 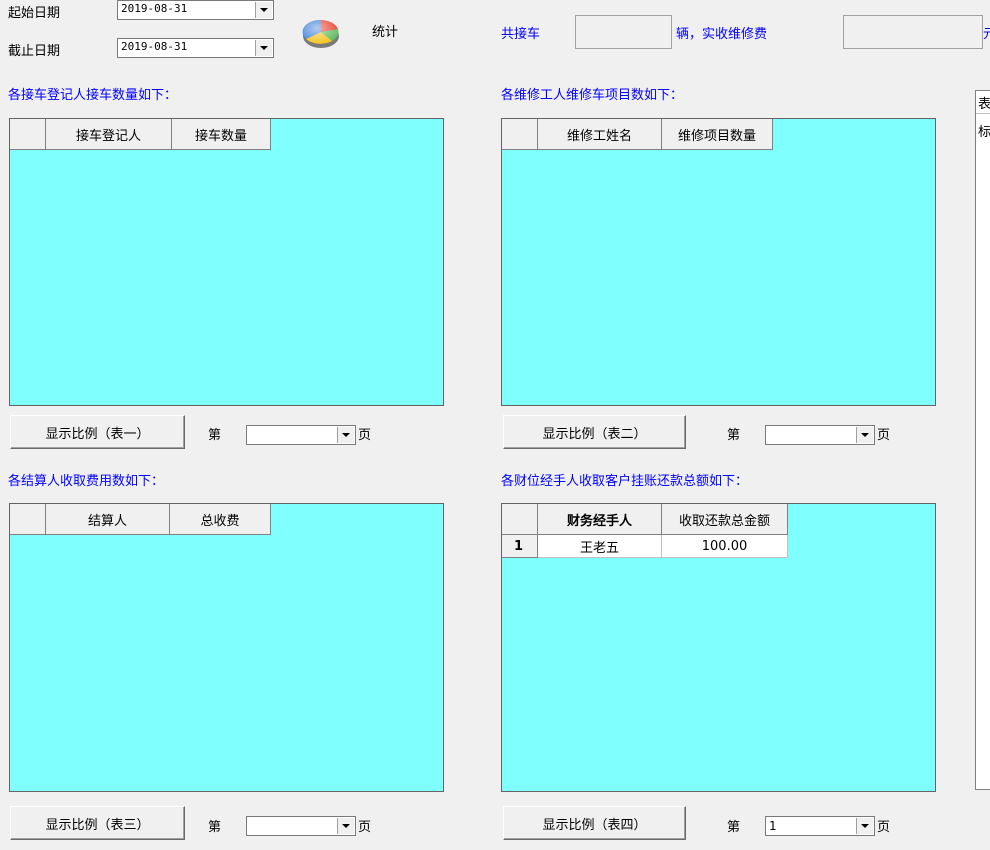 I want to click on row-number: 1, so click(x=520, y=546).